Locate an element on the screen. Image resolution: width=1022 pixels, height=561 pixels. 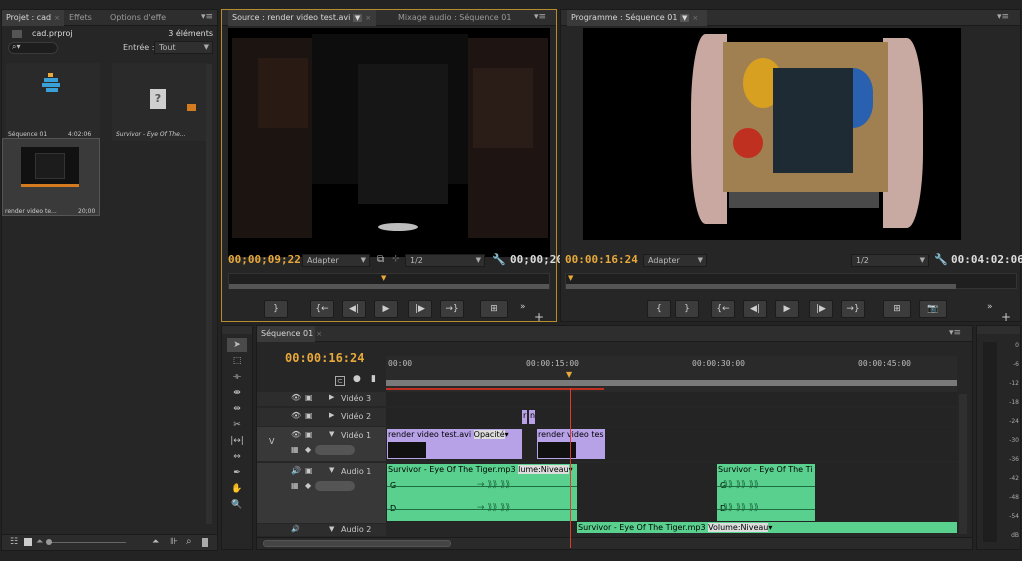
project-scrollbar is located at coordinates (209, 294).